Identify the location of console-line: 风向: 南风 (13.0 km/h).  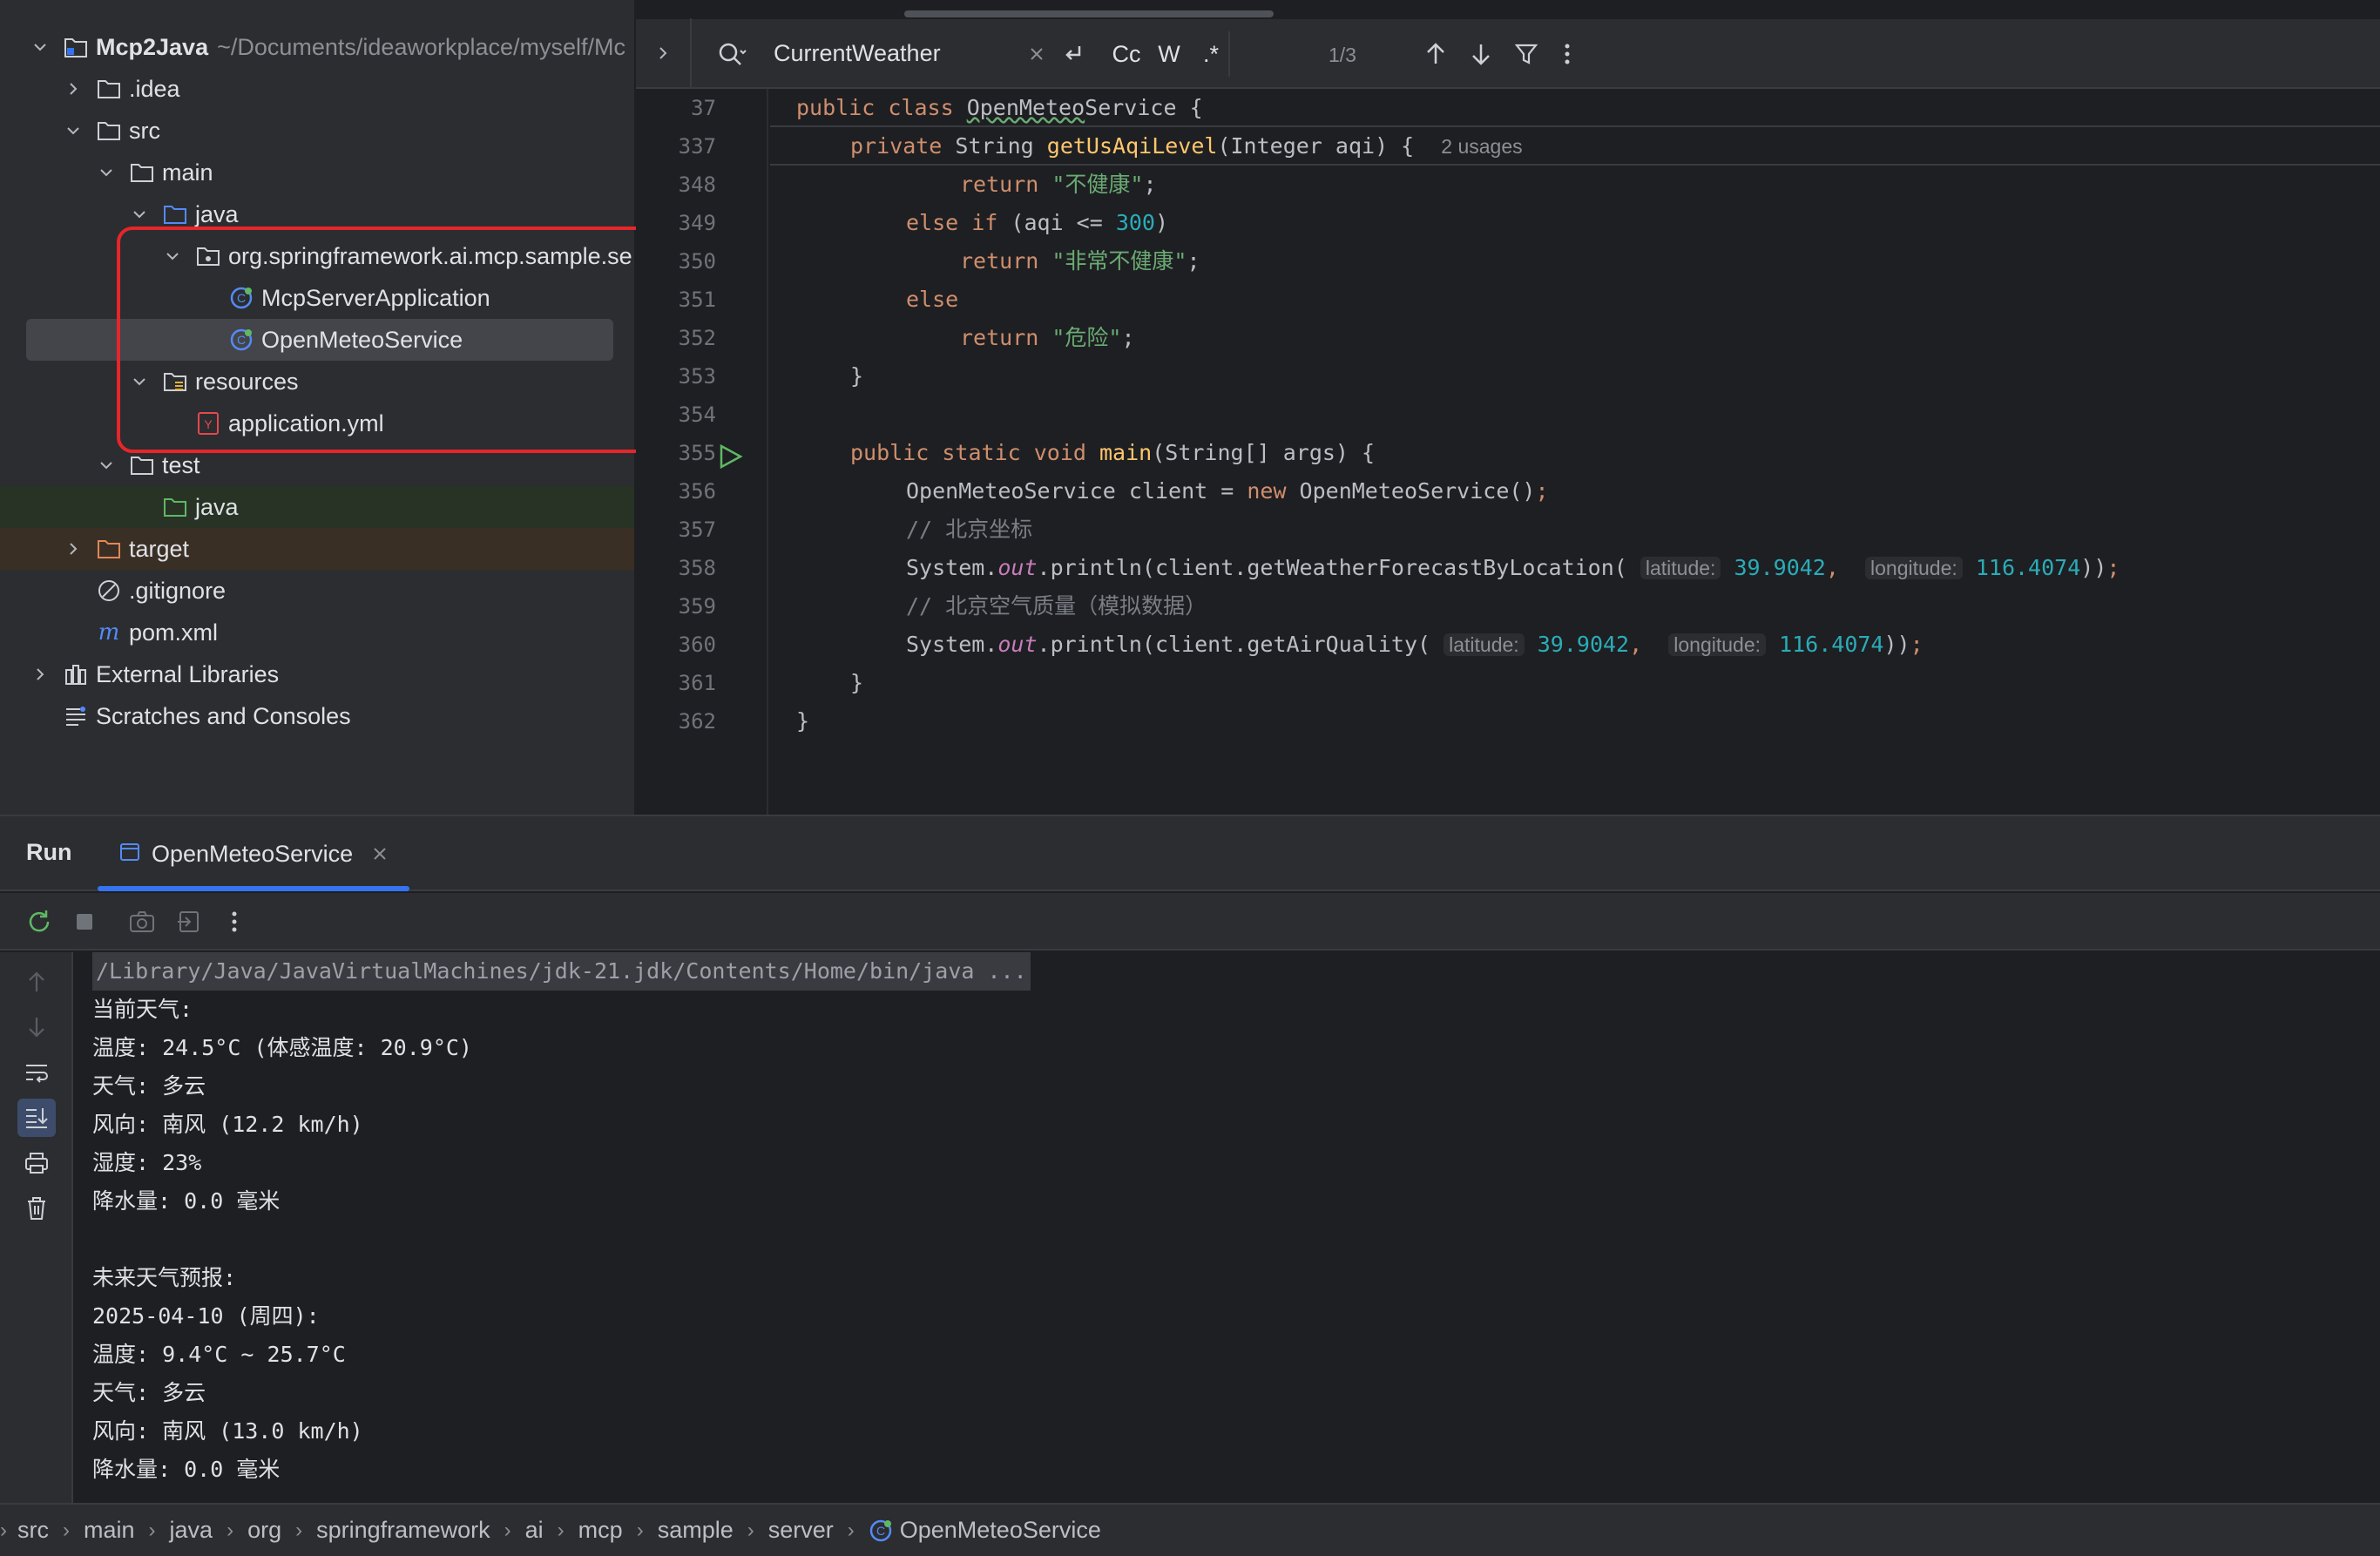
(227, 1431).